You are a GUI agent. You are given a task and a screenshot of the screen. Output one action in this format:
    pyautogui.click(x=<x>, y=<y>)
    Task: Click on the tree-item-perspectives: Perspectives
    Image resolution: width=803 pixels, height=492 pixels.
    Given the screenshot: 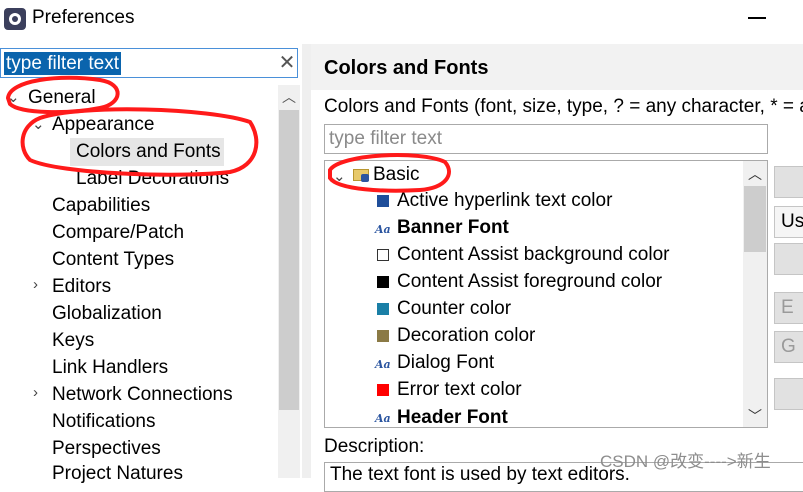 What is the action you would take?
    pyautogui.click(x=106, y=449)
    